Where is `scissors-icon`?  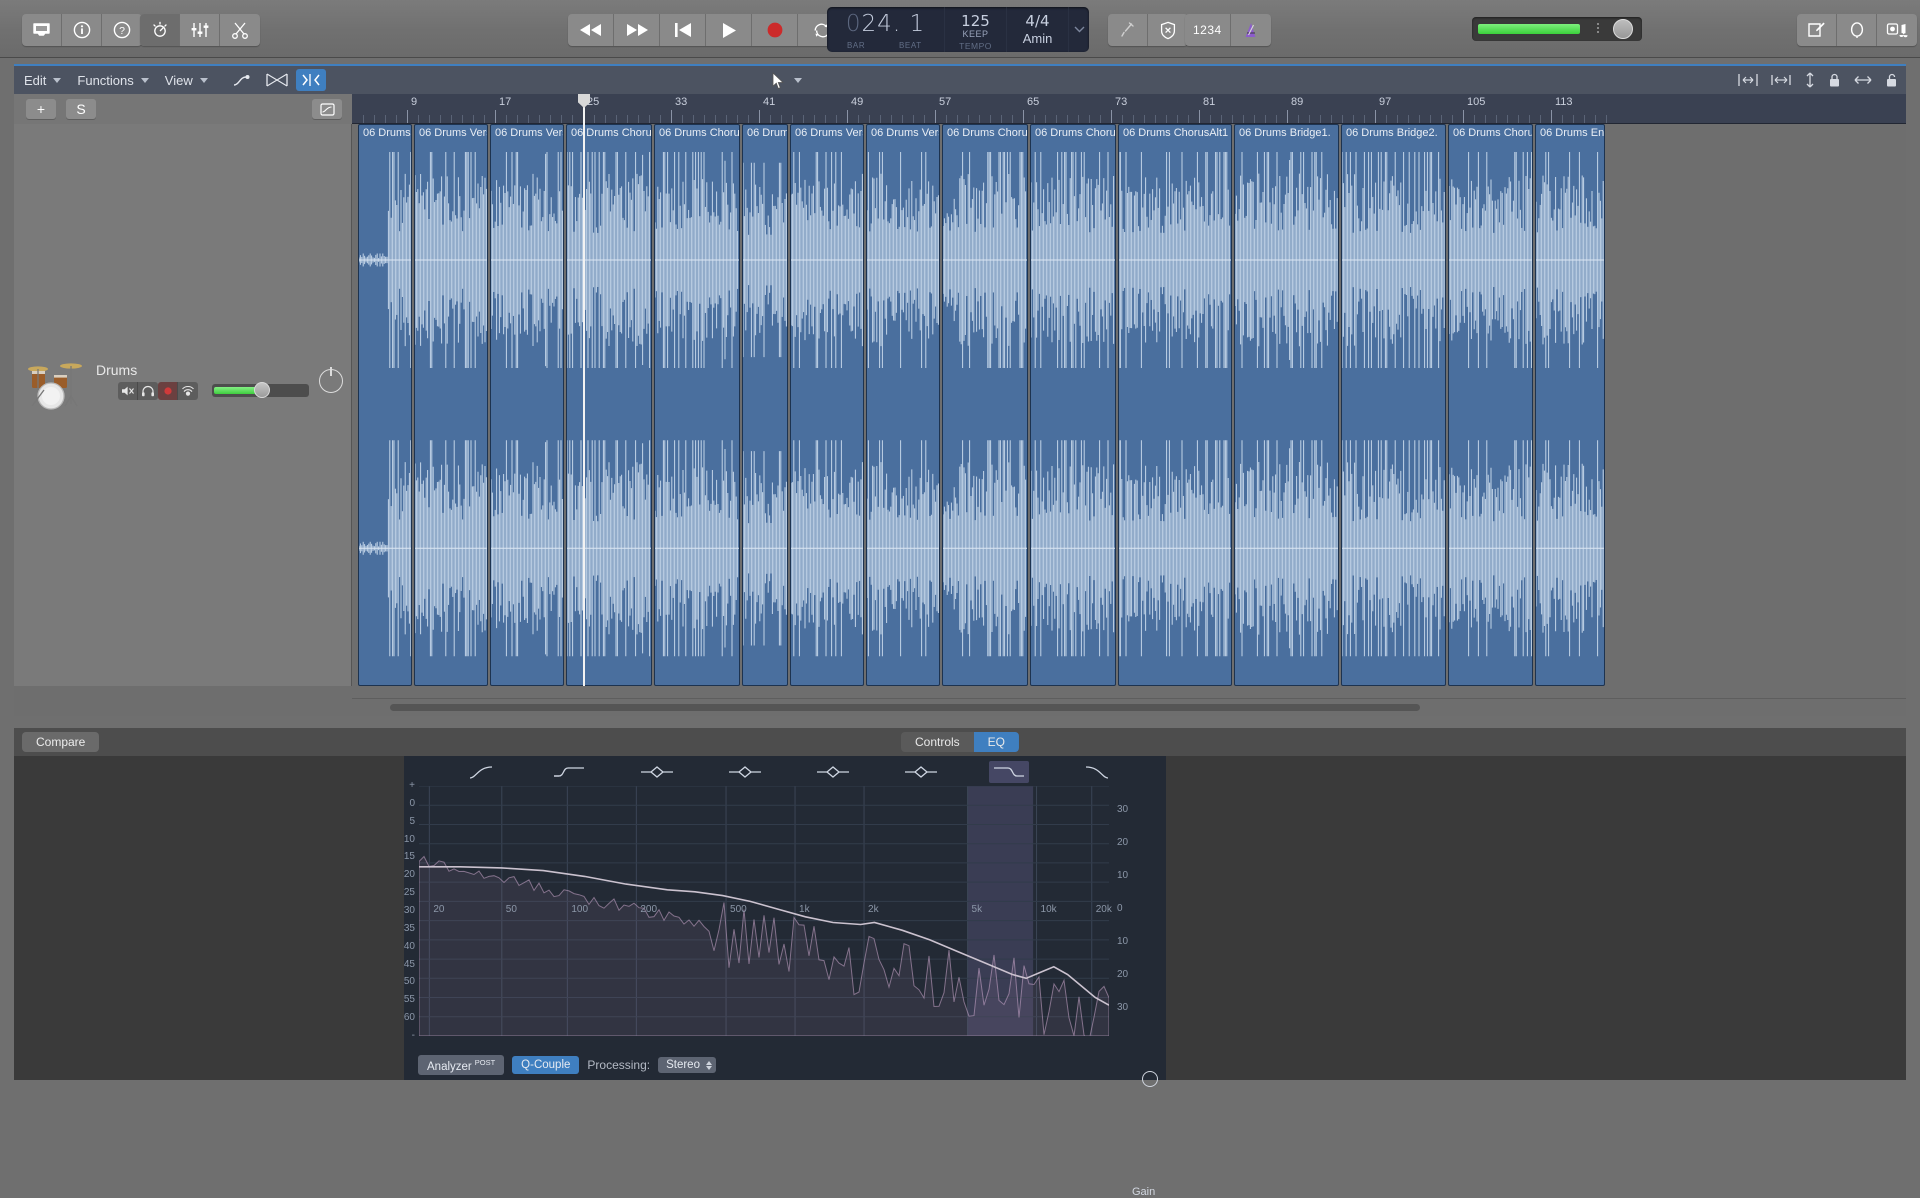 scissors-icon is located at coordinates (240, 30).